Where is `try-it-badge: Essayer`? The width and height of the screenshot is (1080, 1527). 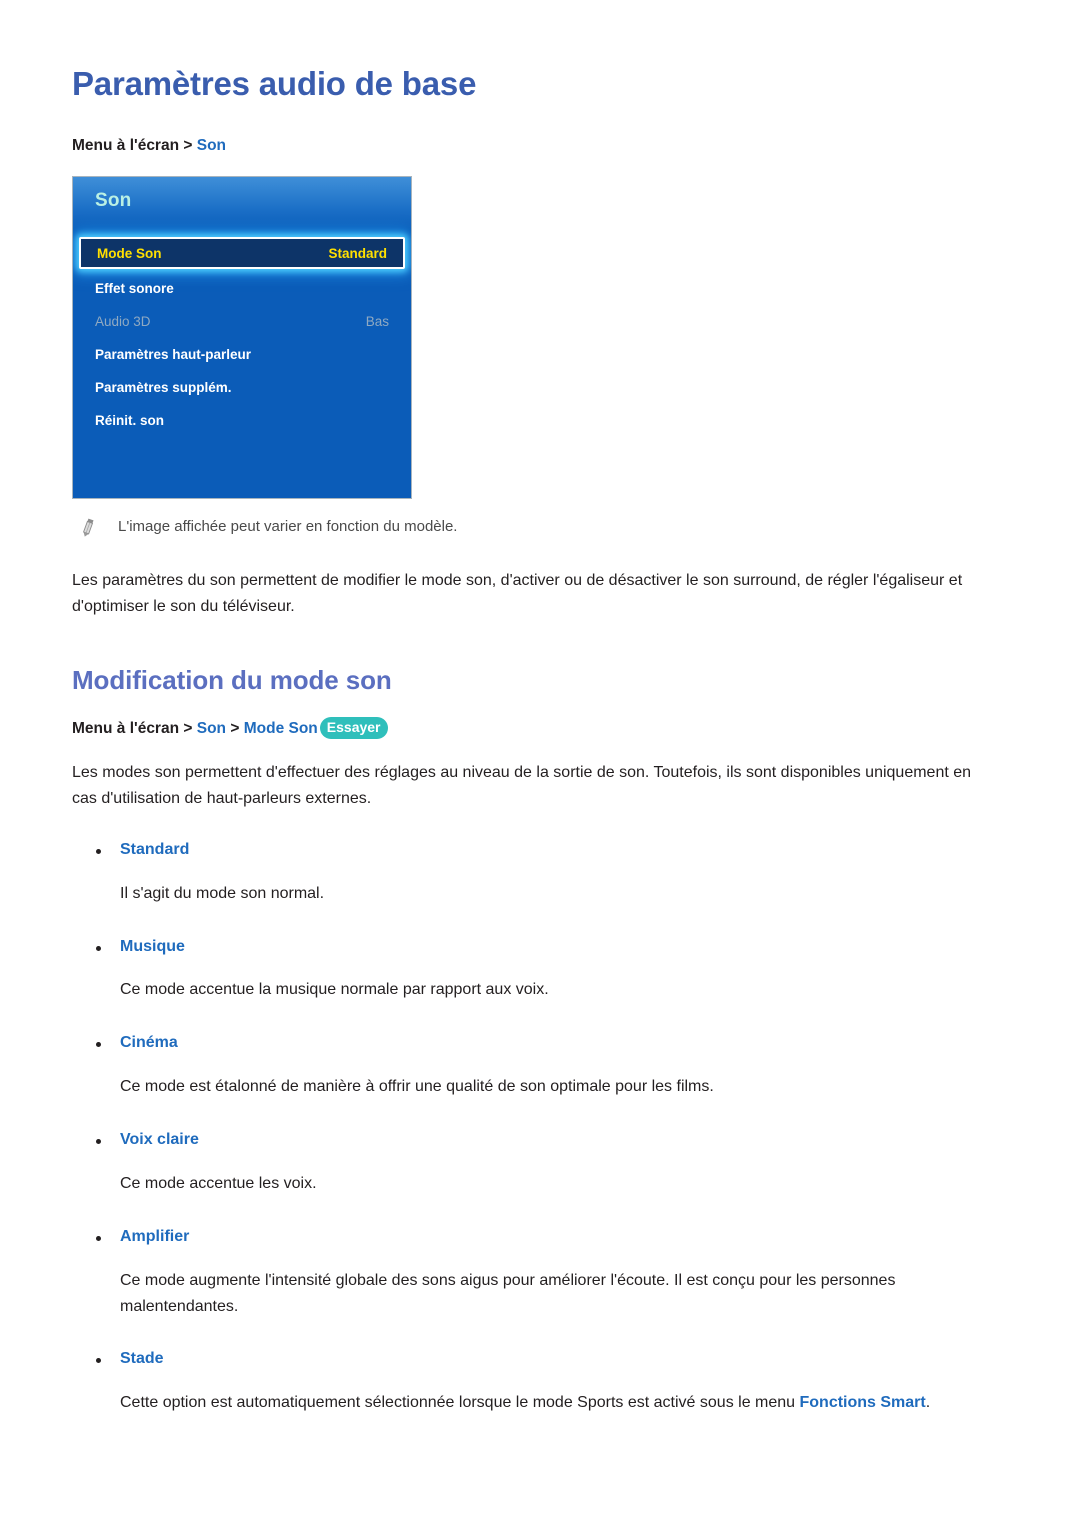 try-it-badge: Essayer is located at coordinates (353, 728).